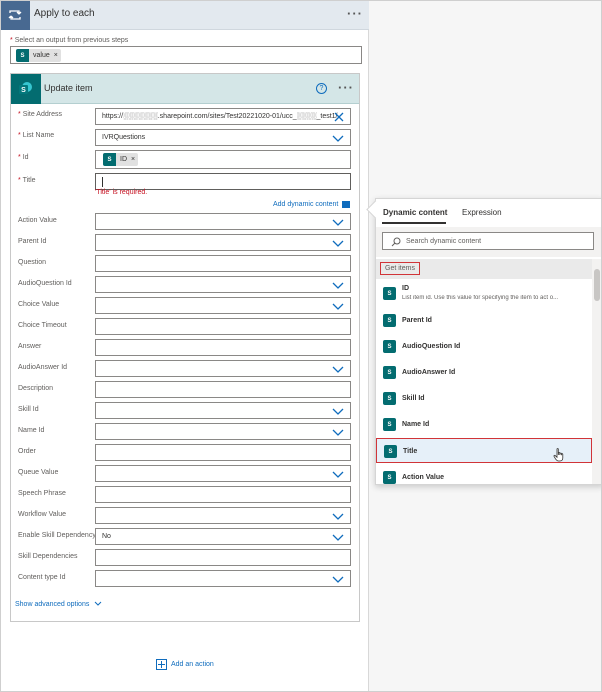 This screenshot has width=602, height=692. Describe the element at coordinates (558, 455) in the screenshot. I see `hand-pointer-icon` at that location.